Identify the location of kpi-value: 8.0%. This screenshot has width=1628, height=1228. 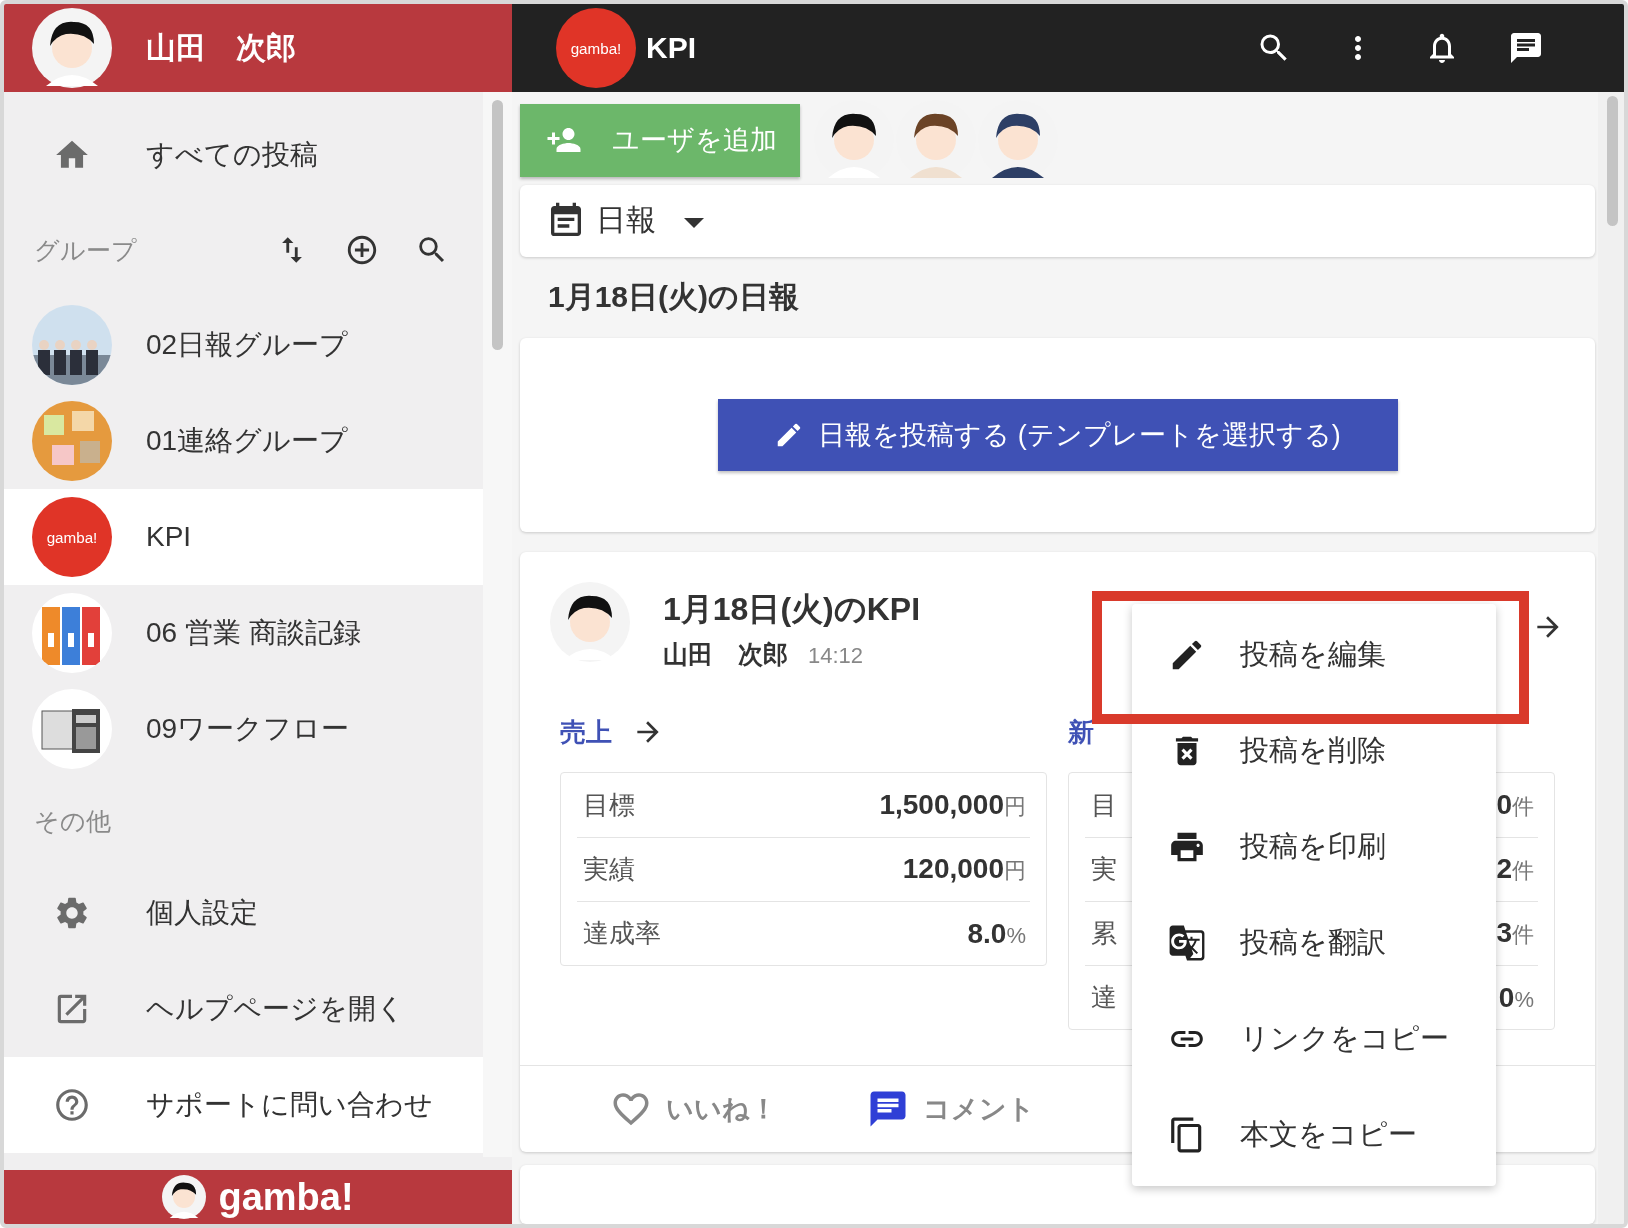
(997, 933).